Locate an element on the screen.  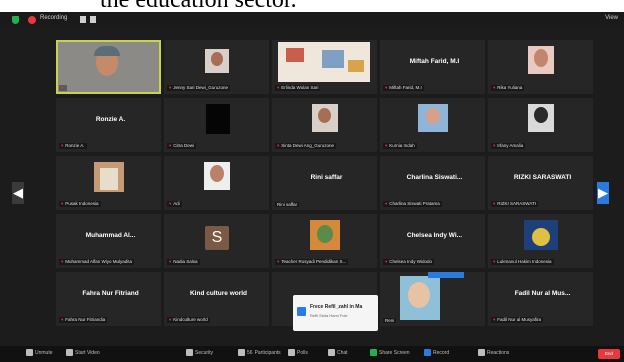
chat-button: Chat is located at coordinates (338, 352).